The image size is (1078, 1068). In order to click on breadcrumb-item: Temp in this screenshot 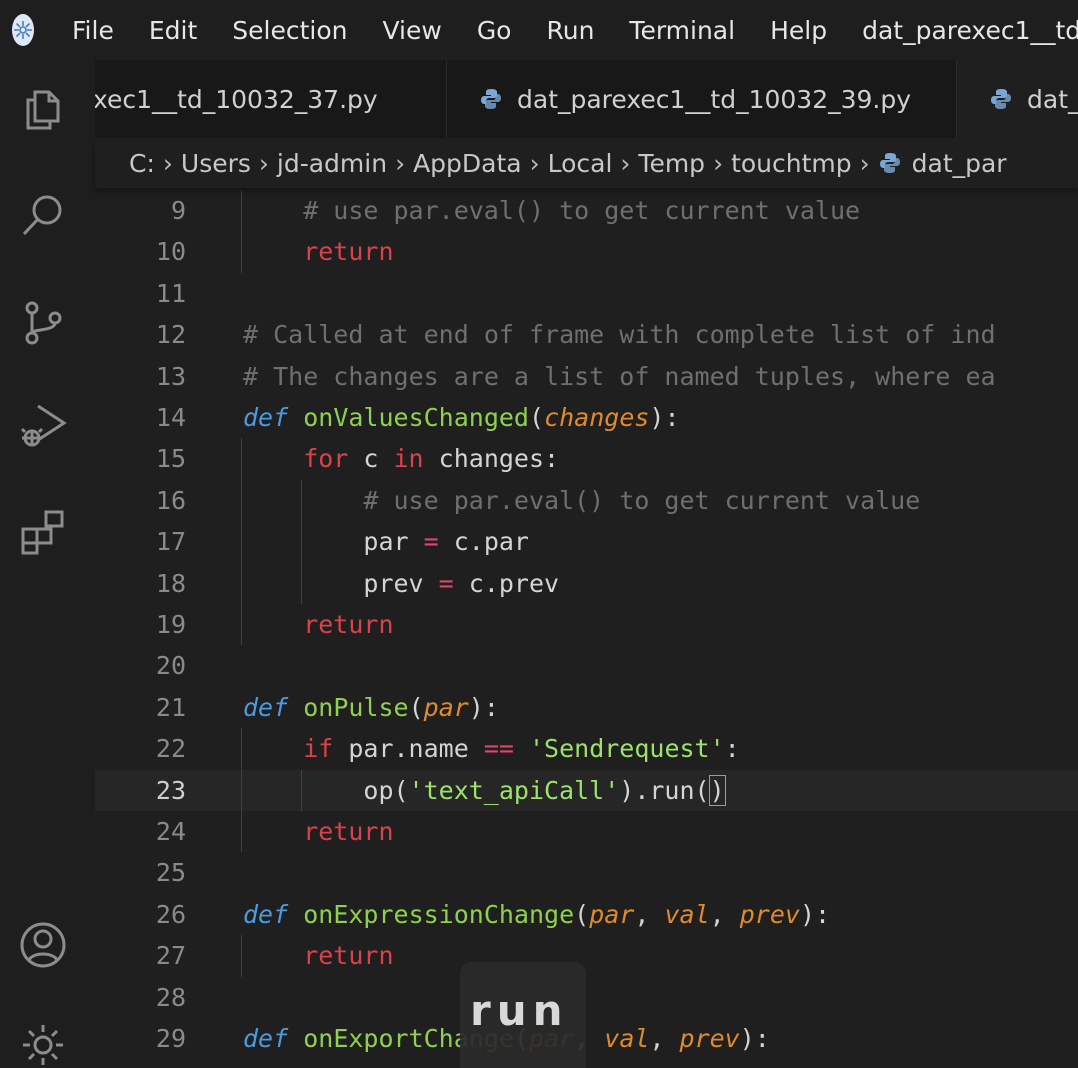, I will do `click(671, 163)`.